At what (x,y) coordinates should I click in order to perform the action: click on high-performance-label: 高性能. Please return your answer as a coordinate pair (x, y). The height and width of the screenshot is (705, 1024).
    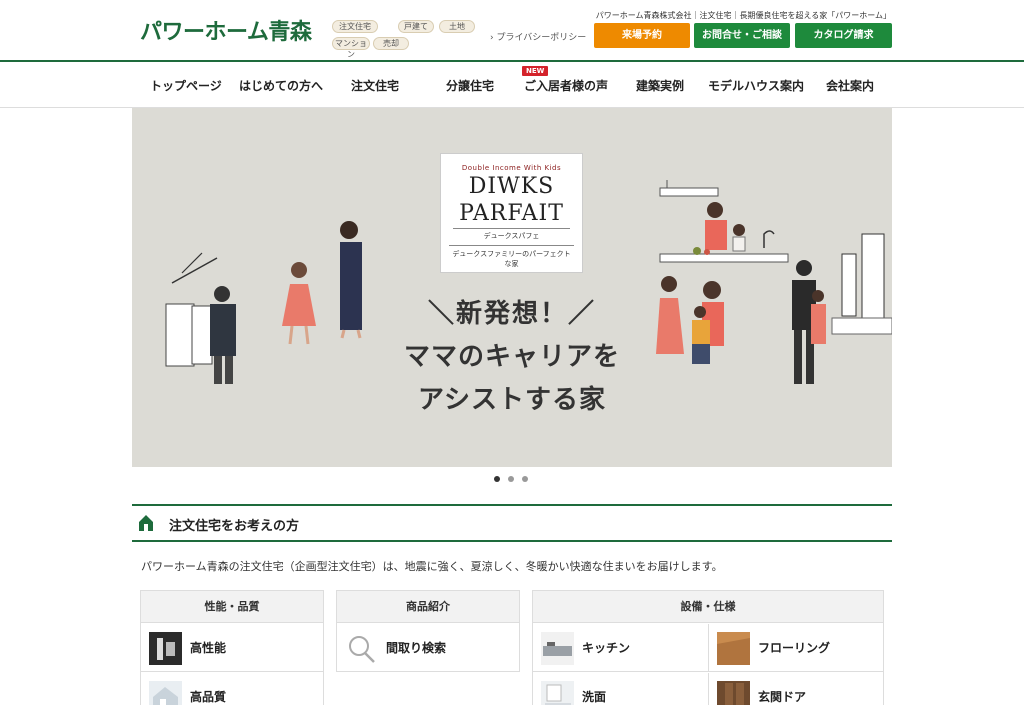
    Looking at the image, I should click on (208, 648).